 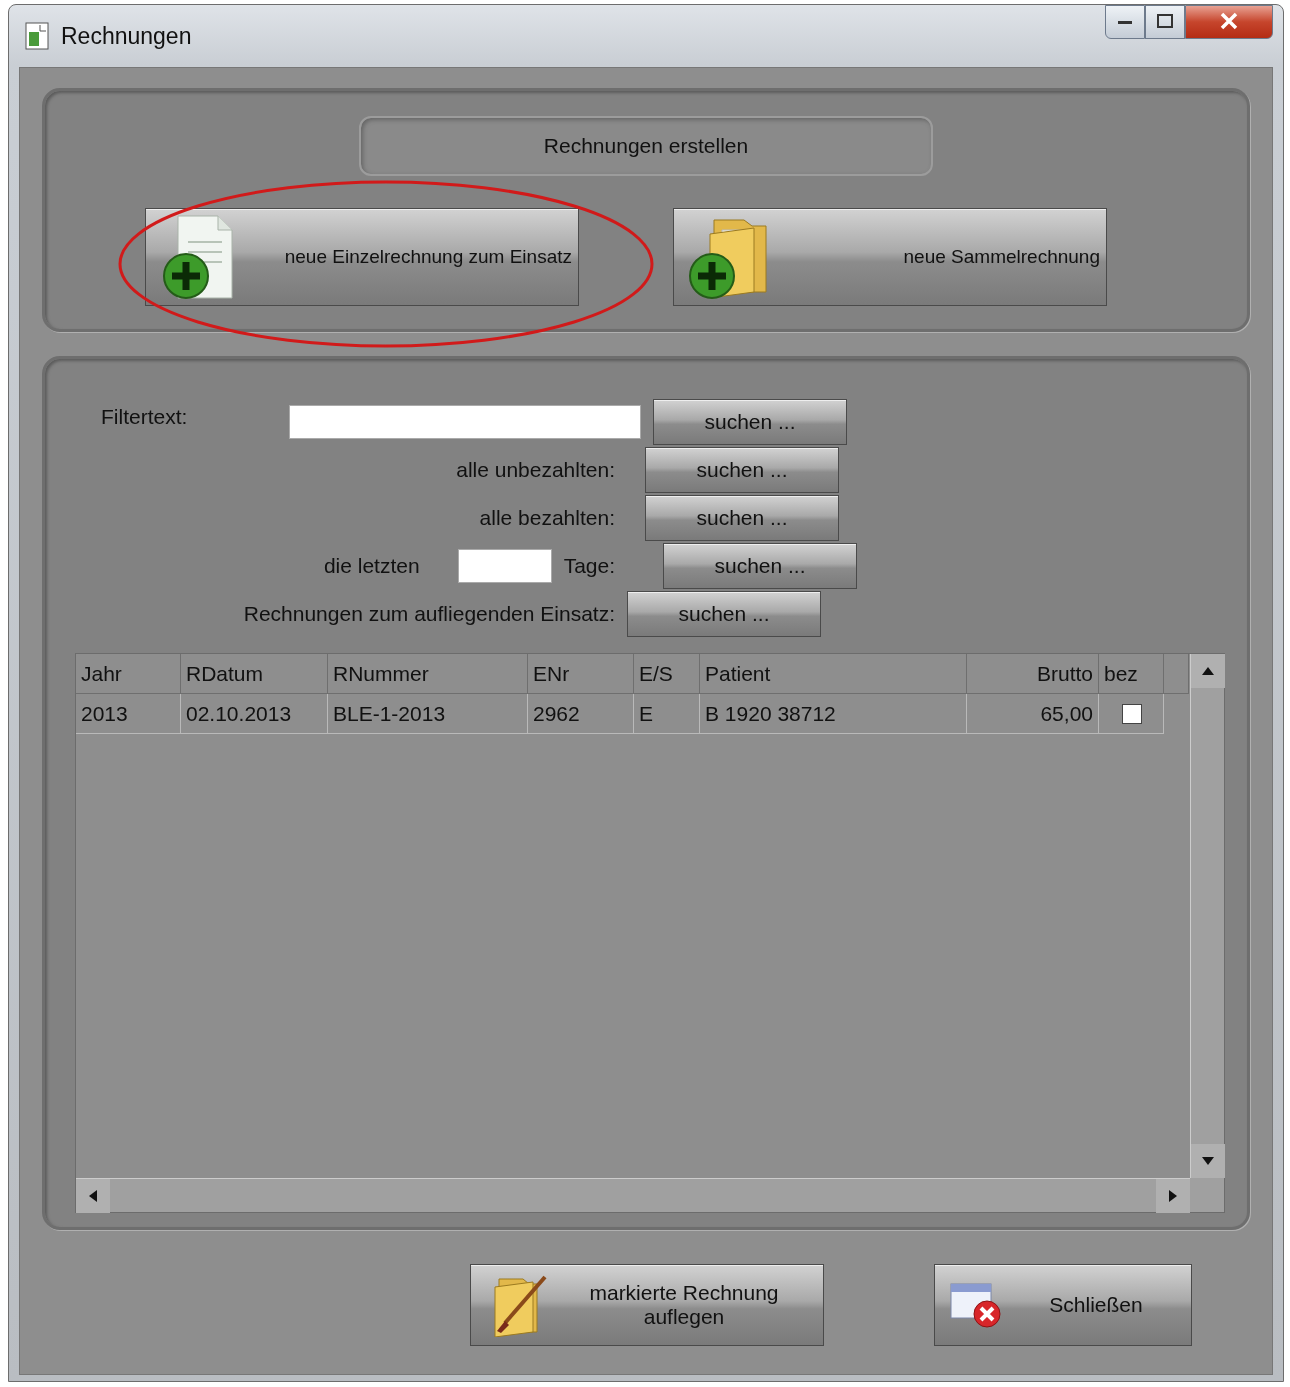 I want to click on field-label: die letzten, so click(x=371, y=566).